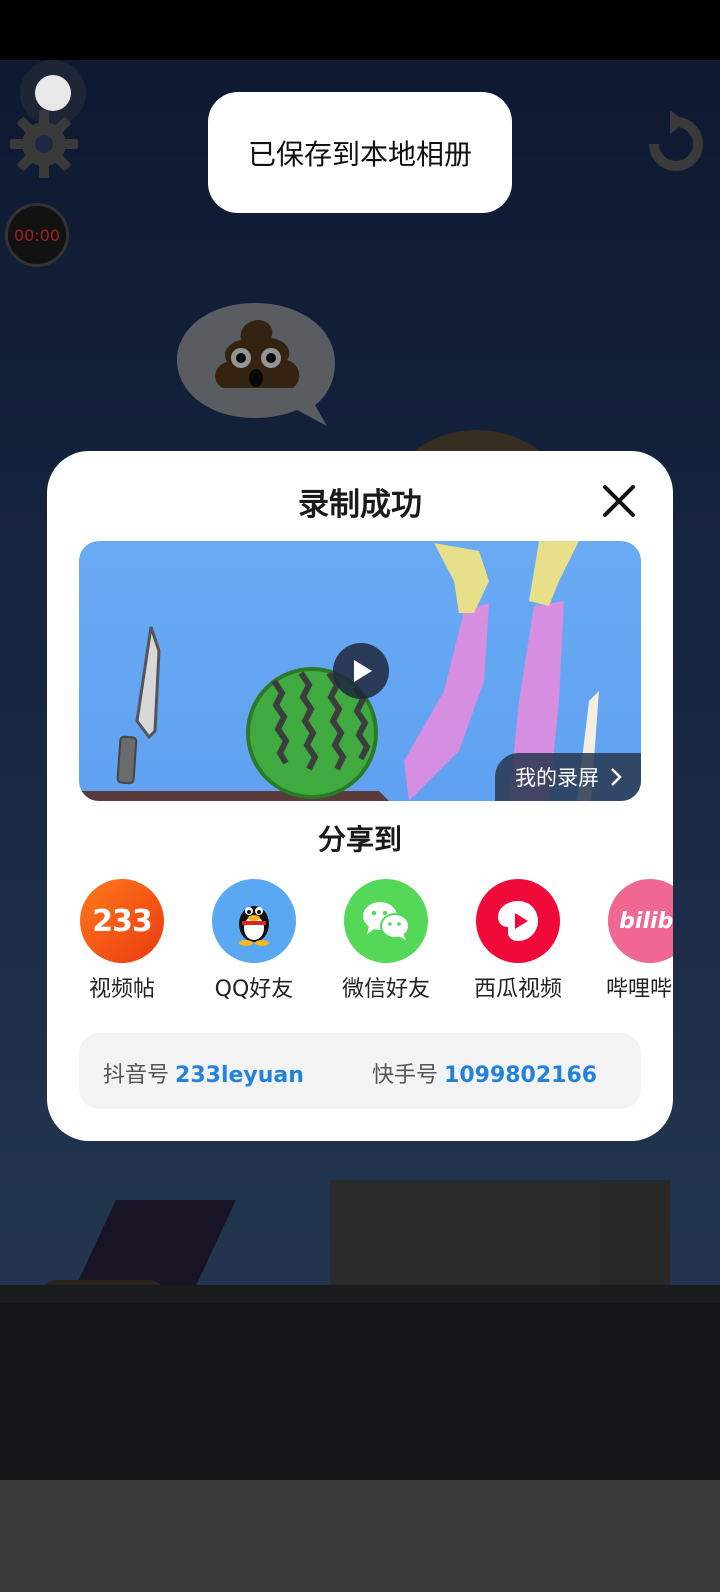  What do you see at coordinates (122, 921) in the screenshot?
I see `233-icon: 233` at bounding box center [122, 921].